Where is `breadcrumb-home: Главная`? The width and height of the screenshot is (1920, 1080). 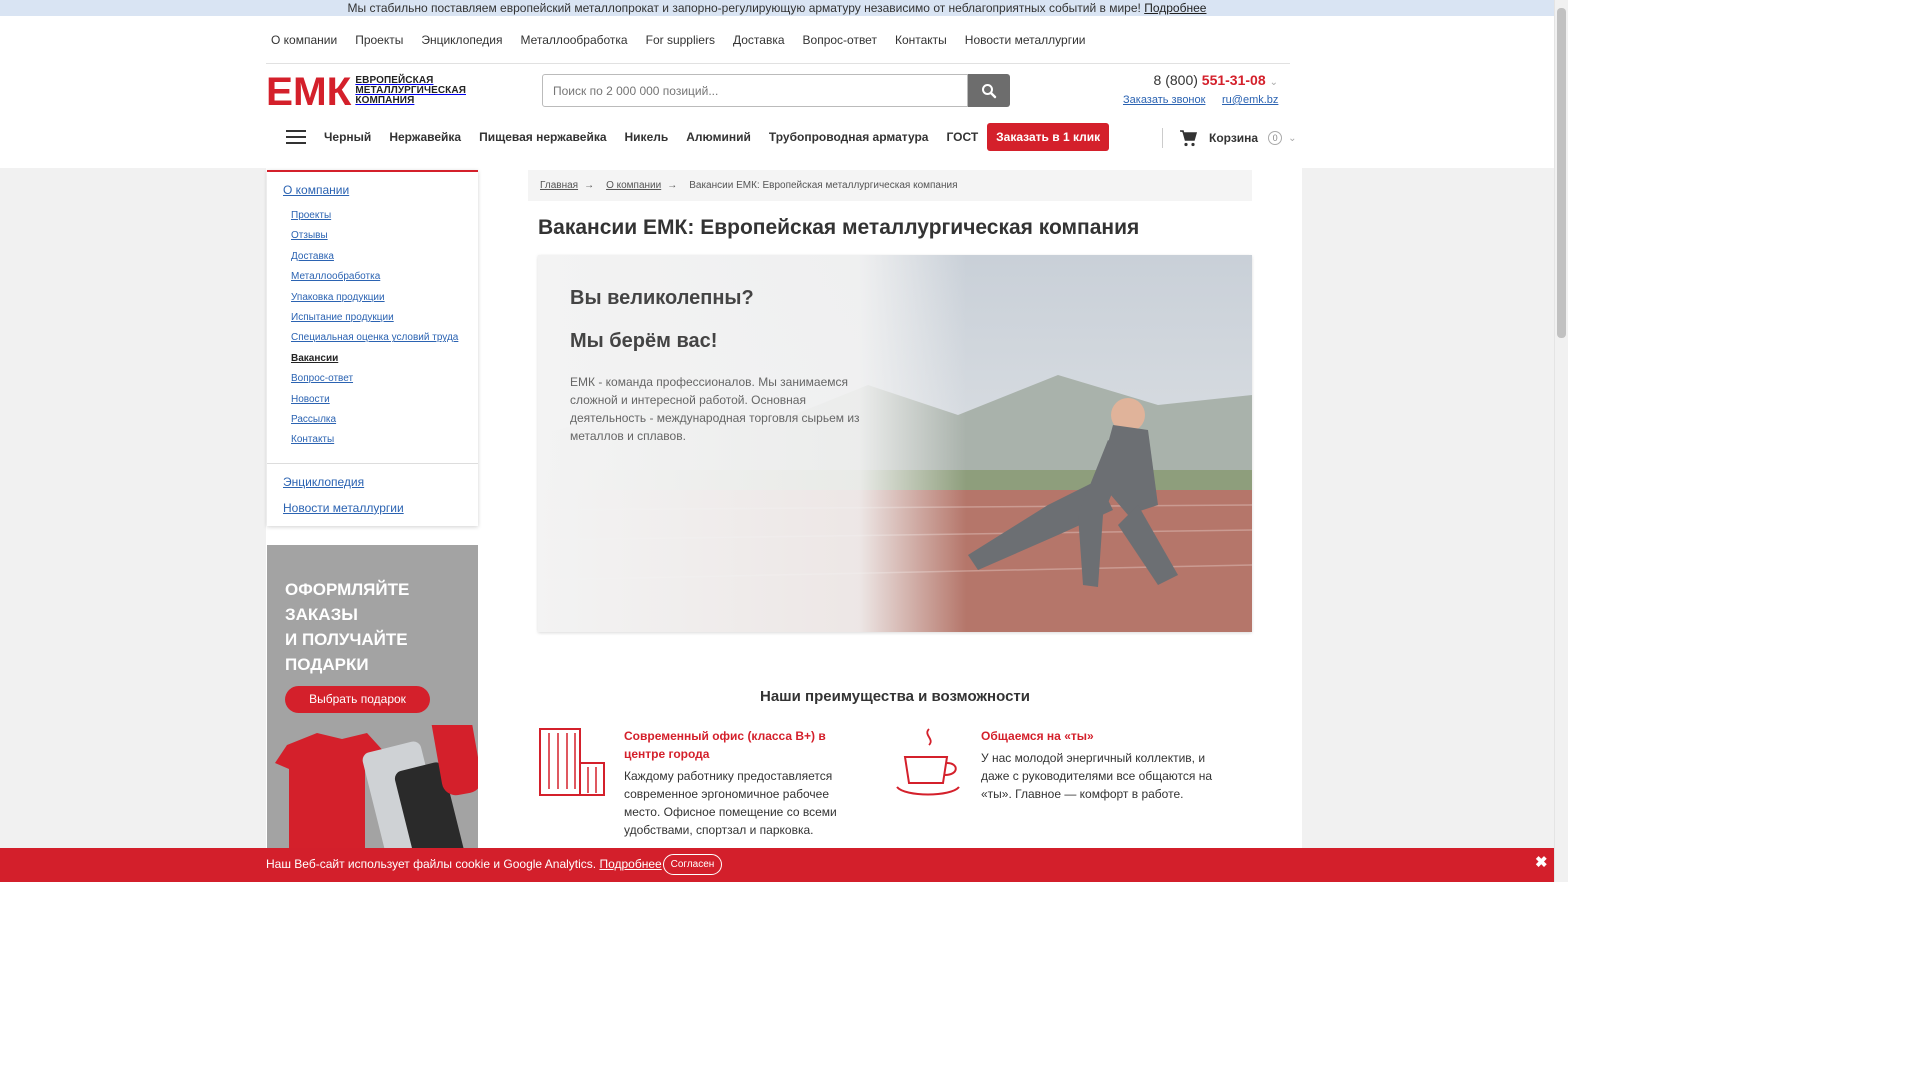
breadcrumb-home: Главная is located at coordinates (559, 185).